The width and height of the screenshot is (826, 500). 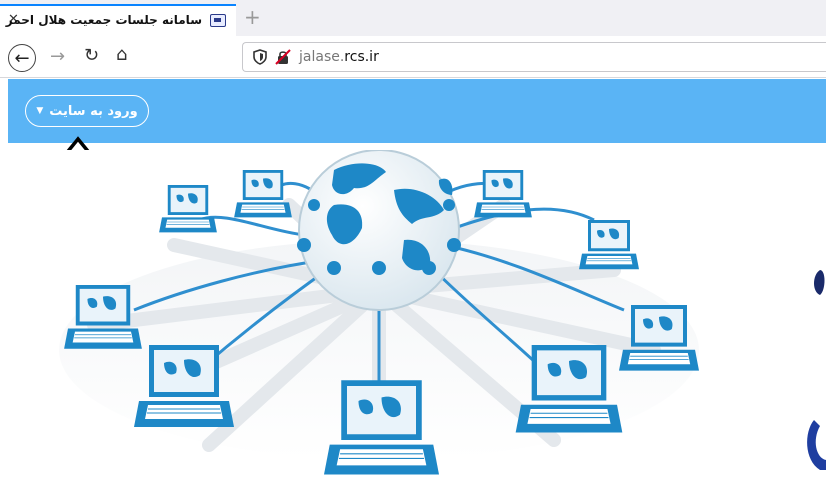 I want to click on address-bar: jalase.rcs.ir, so click(x=534, y=57).